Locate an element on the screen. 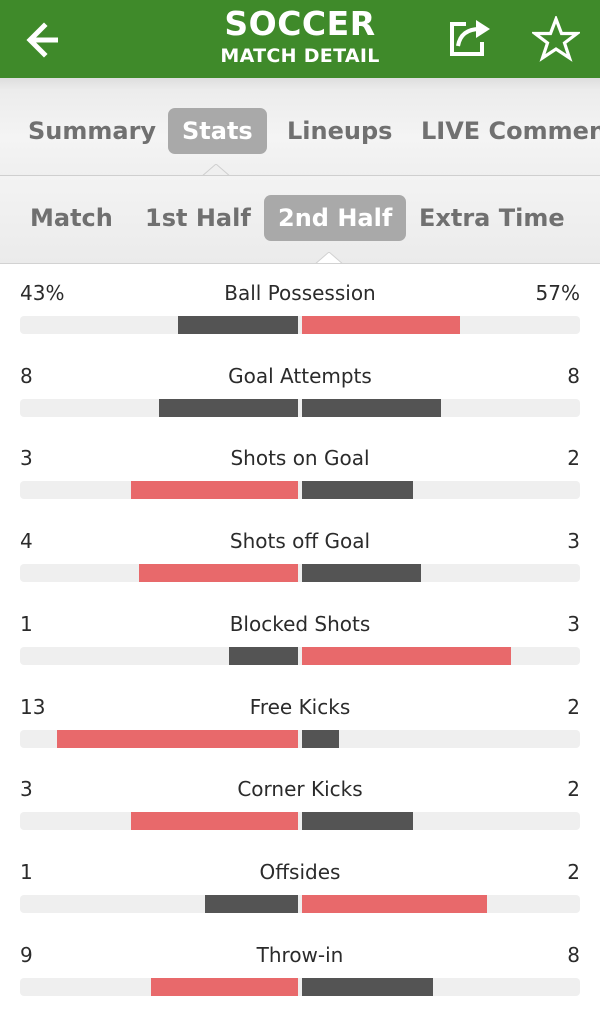  home-value: 43% is located at coordinates (42, 293).